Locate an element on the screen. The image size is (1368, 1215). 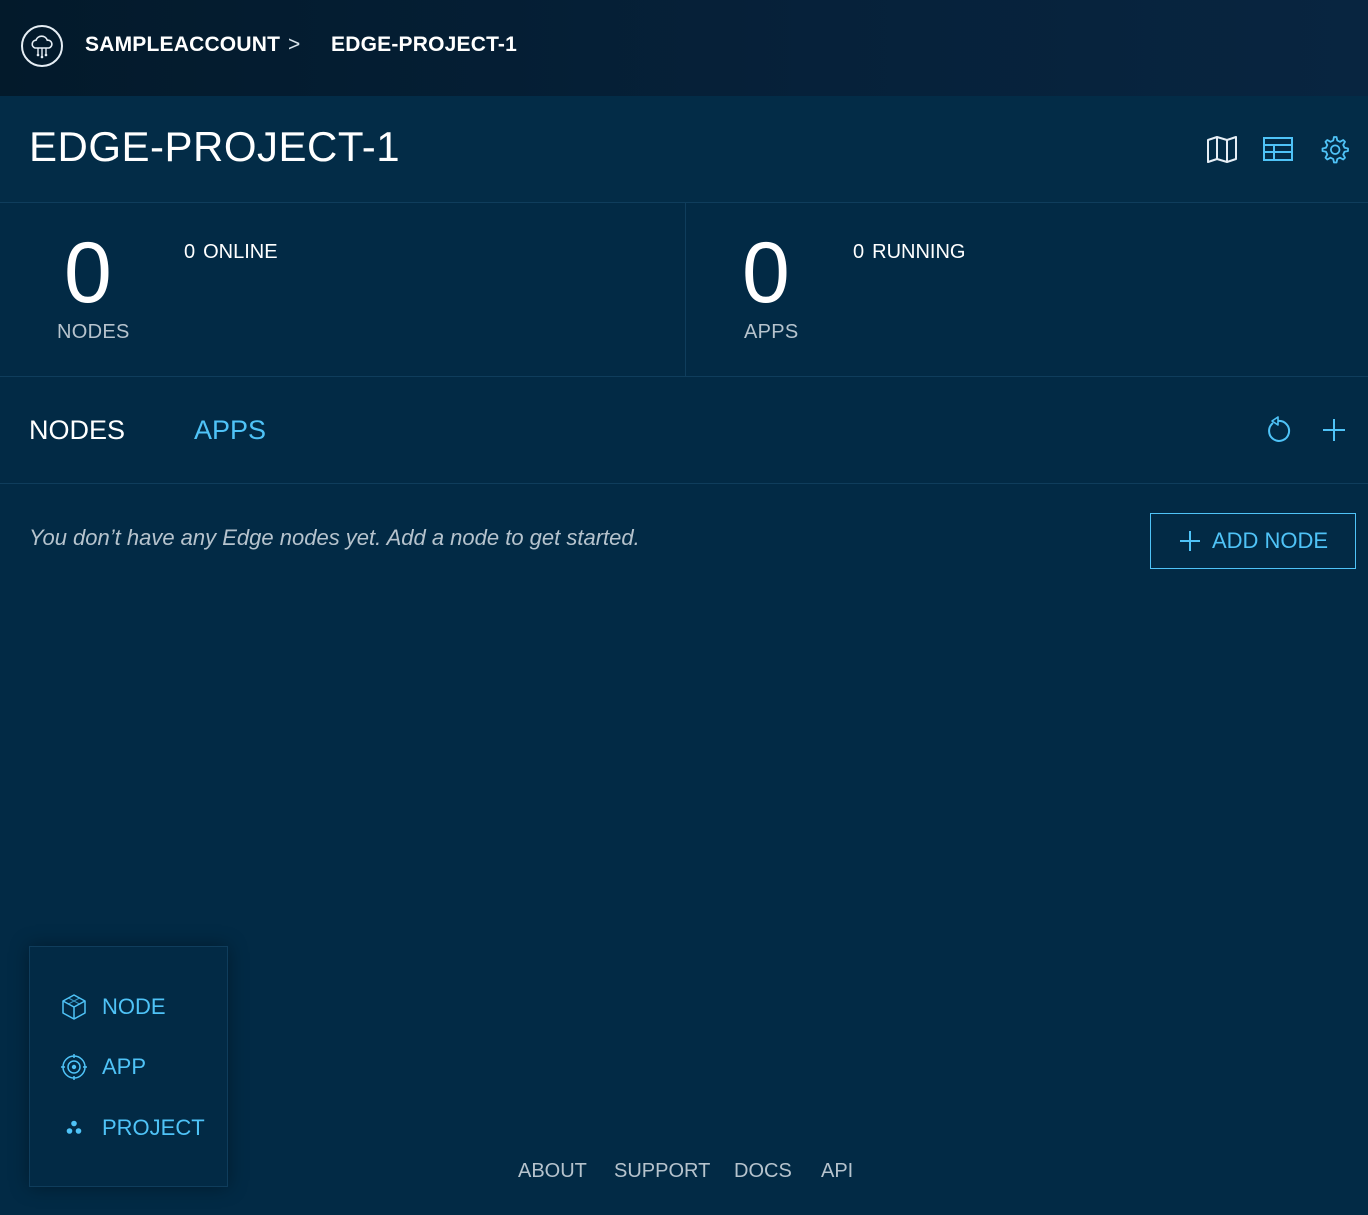
stats-panel: 0 NODES 0 ONLINE 0 APPS 0 RUNNING is located at coordinates (684, 290).